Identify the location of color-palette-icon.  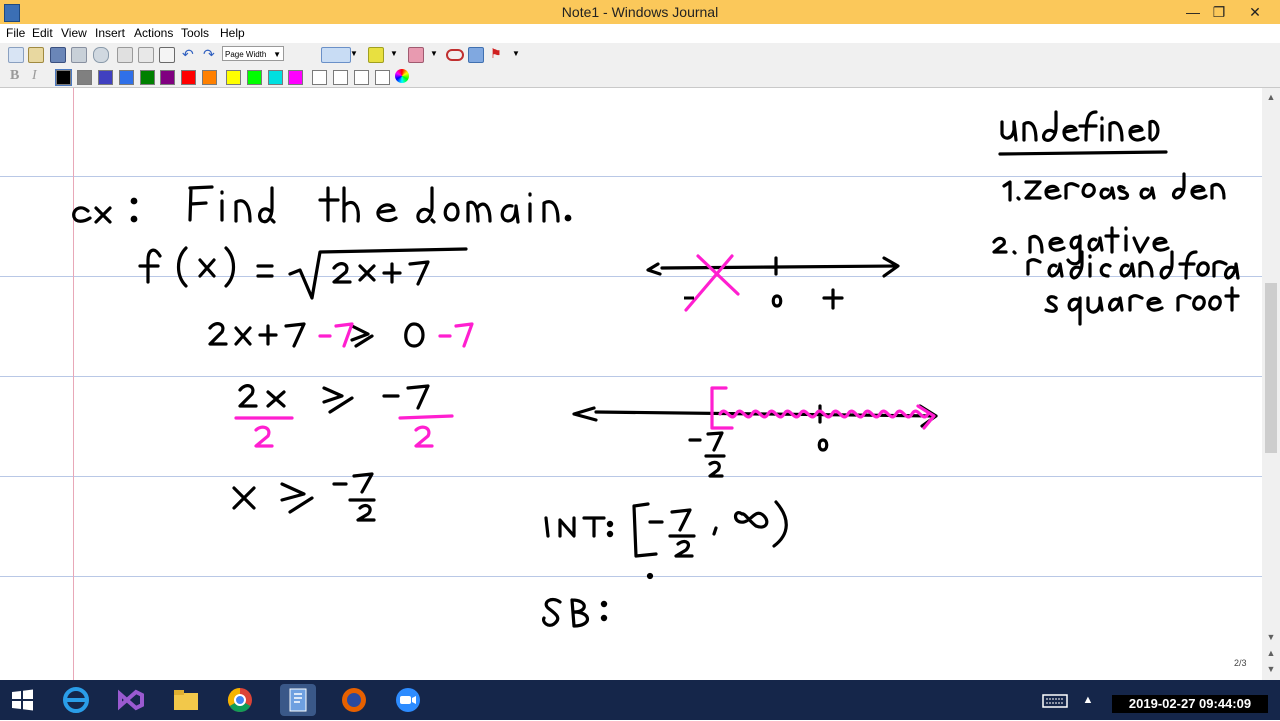
(402, 76).